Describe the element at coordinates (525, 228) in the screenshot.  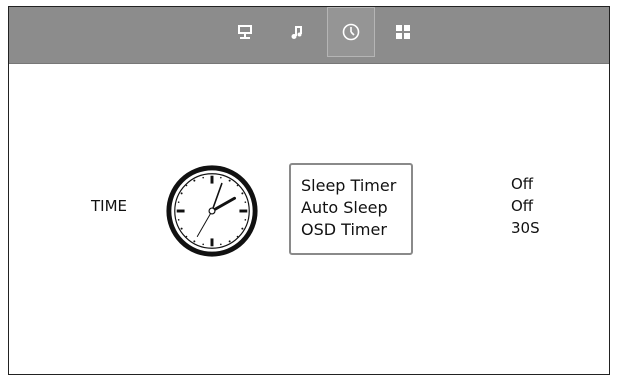
I see `osd-timer-value: 30S` at that location.